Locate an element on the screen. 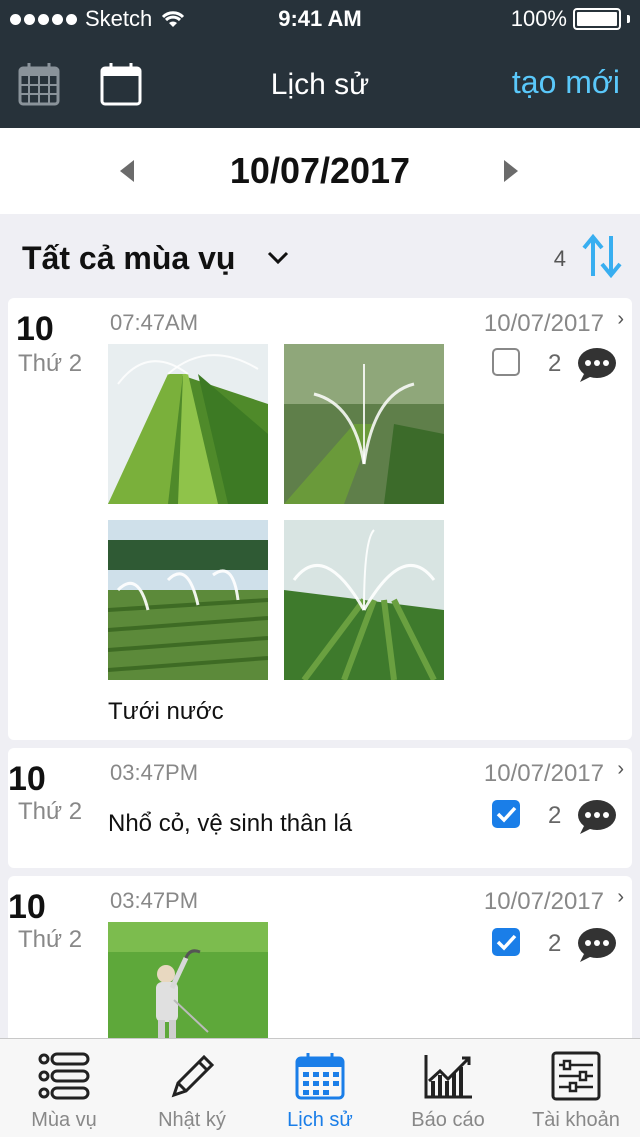  filter-bar: Tất cả mùa vụ 4 is located at coordinates (320, 256).